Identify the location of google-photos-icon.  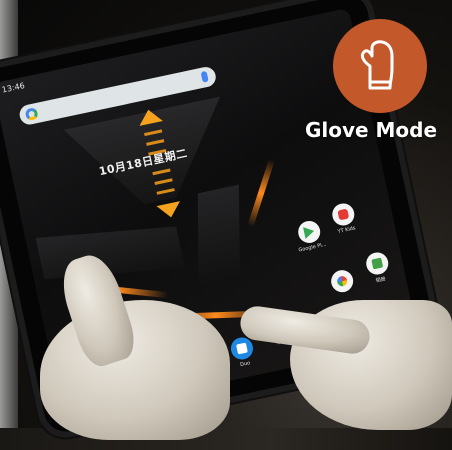
(342, 281).